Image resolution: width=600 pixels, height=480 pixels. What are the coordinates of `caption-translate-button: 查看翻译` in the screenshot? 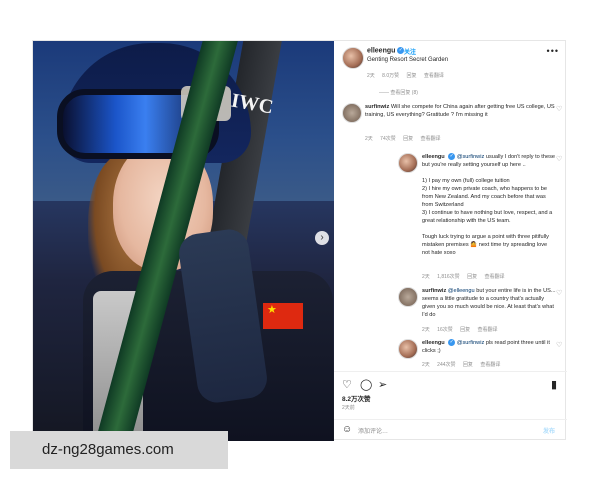 It's located at (434, 76).